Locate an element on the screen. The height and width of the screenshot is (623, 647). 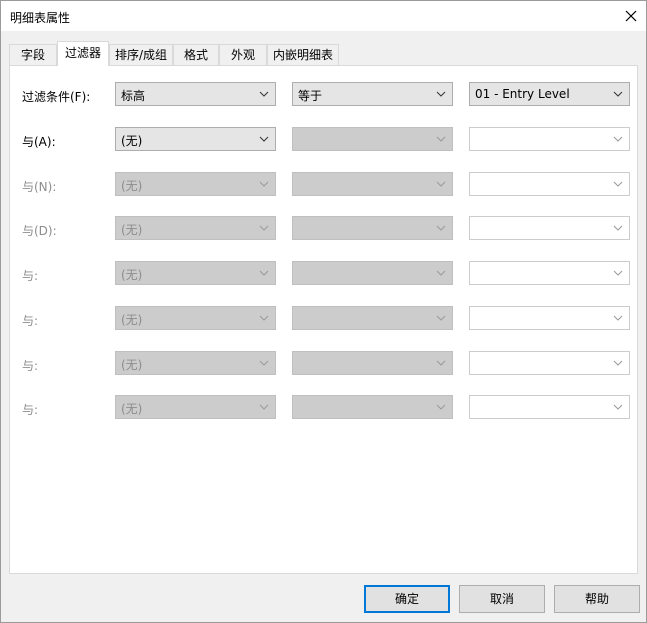
filter-row-label: 过滤条件(F): is located at coordinates (56, 97).